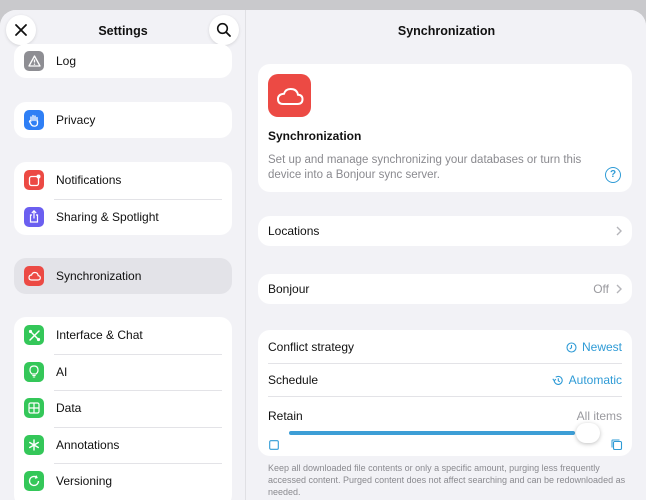  What do you see at coordinates (89, 180) in the screenshot?
I see `sidebar-item-label: Notifications` at bounding box center [89, 180].